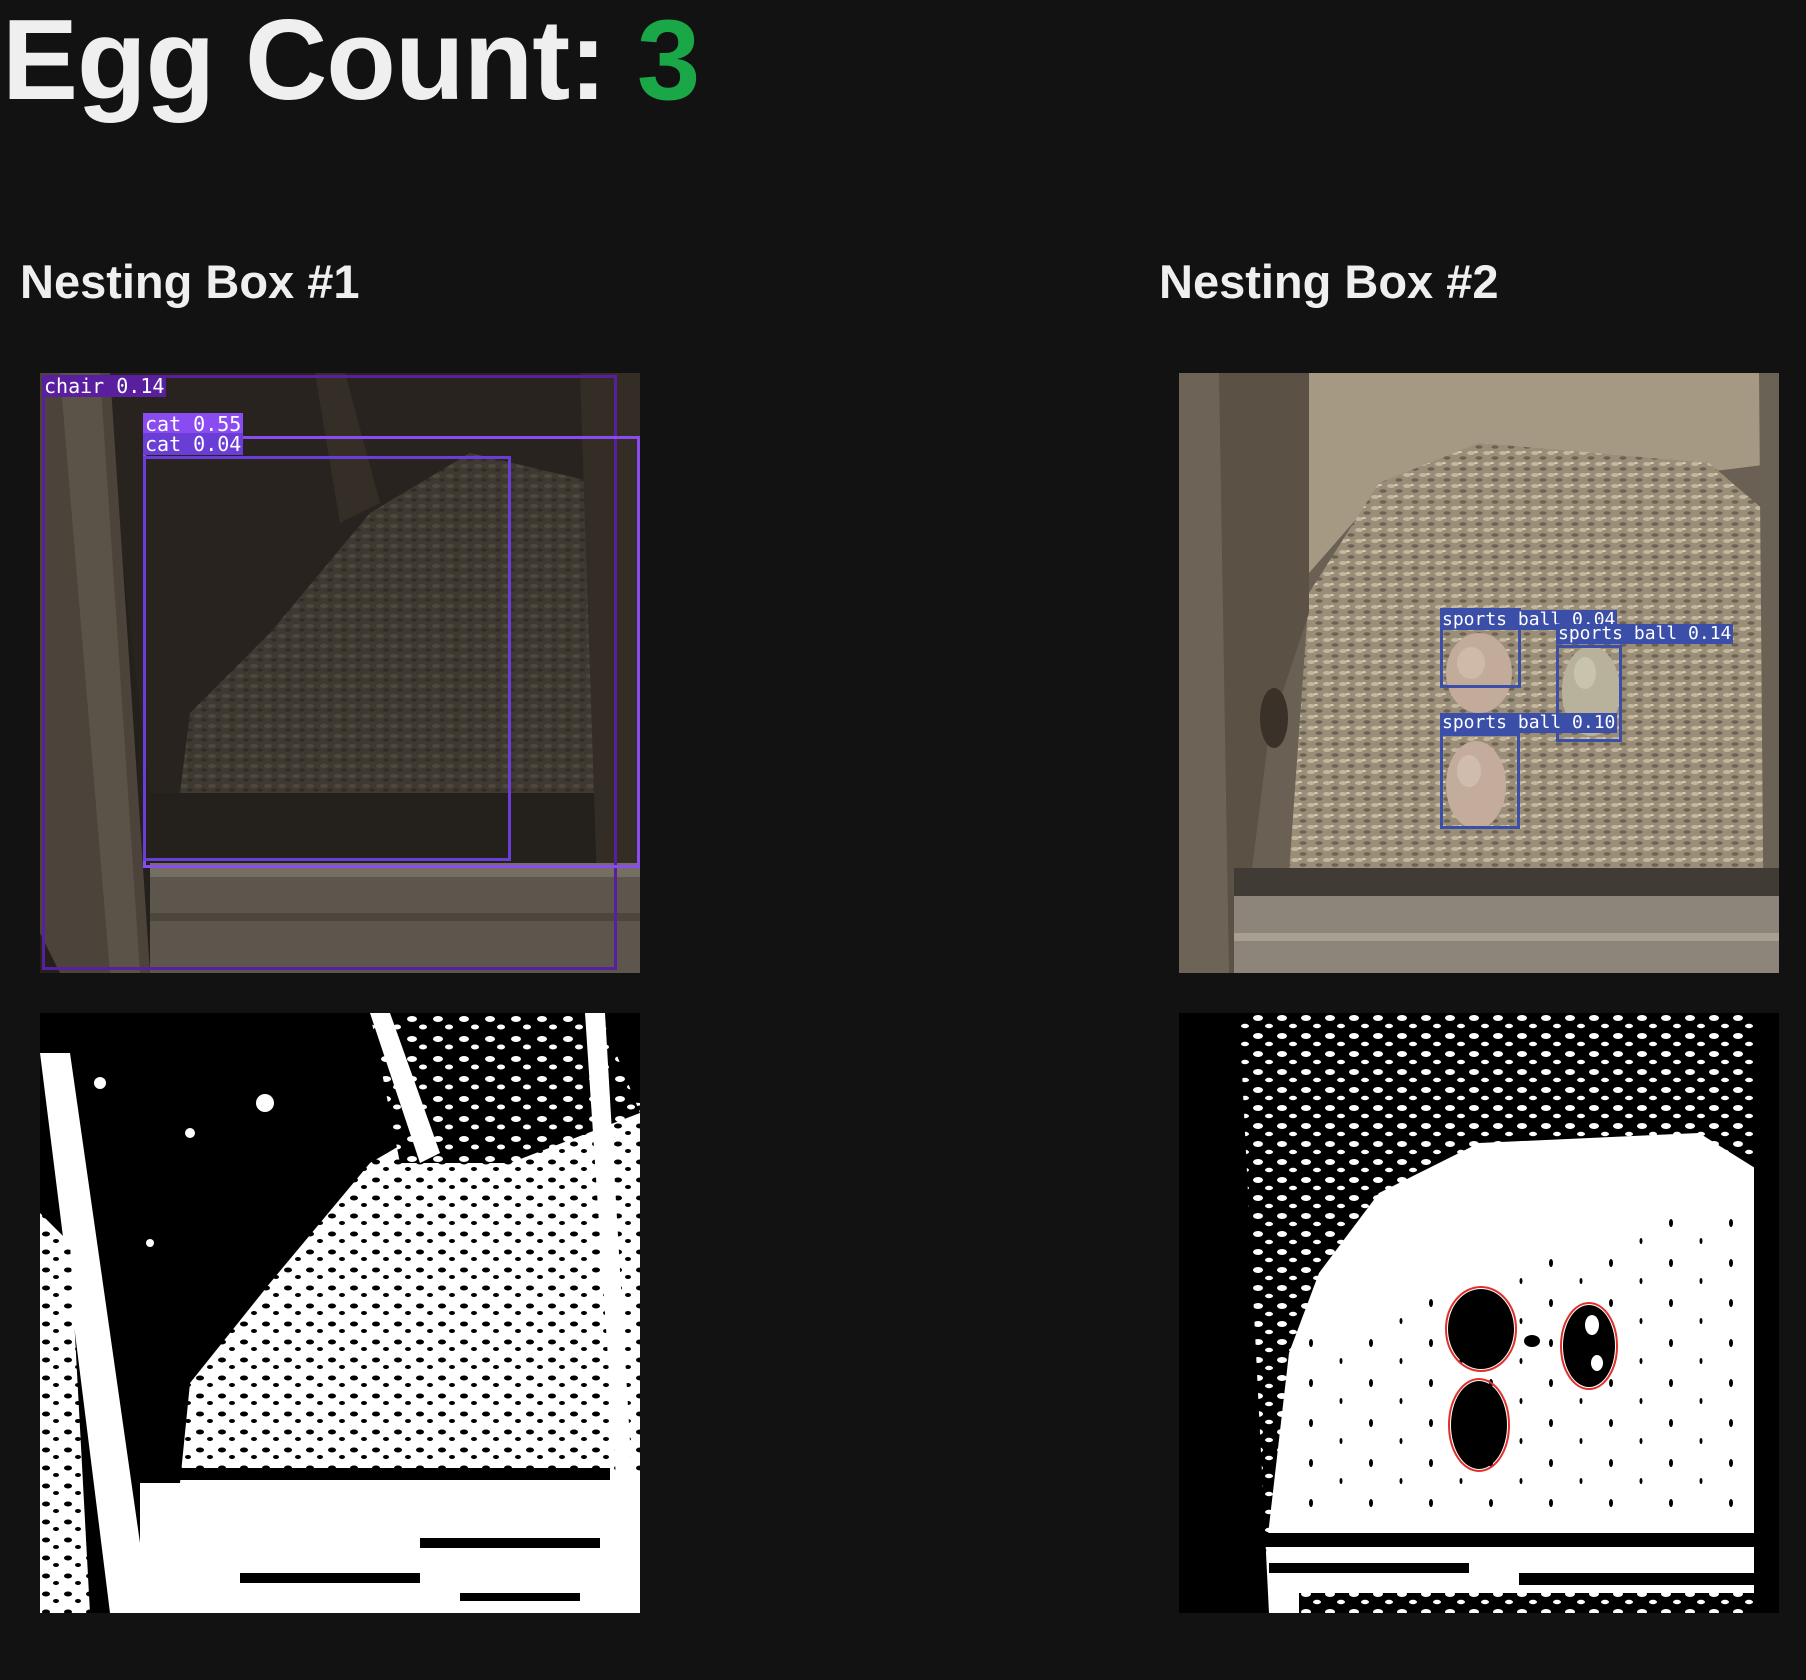  I want to click on nesting-box-1-camera-image: chair 0.14 cat 0.55 cat 0.04, so click(340, 673).